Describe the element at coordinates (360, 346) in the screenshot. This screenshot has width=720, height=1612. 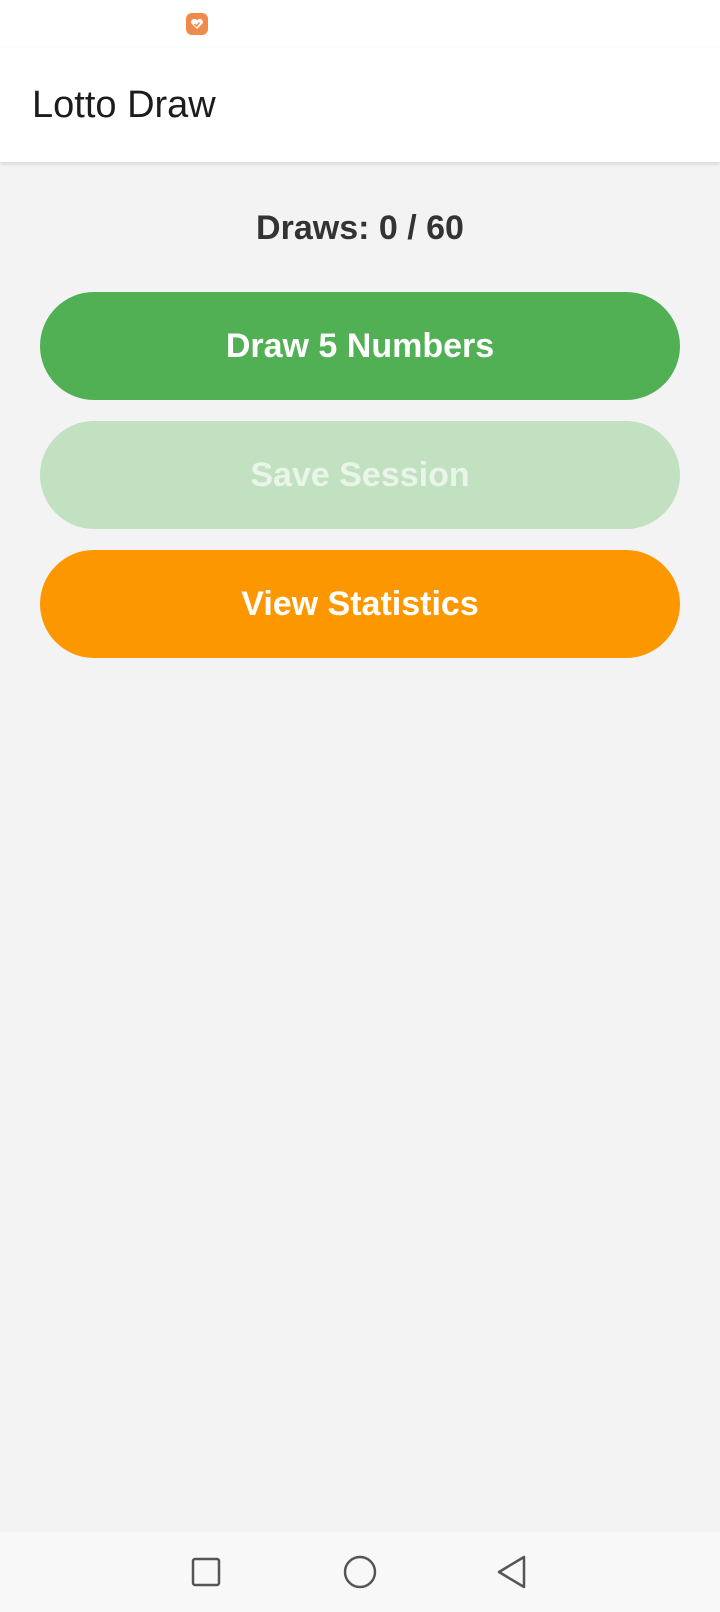
I see `draw-numbers-button: Draw 5 Numbers` at that location.